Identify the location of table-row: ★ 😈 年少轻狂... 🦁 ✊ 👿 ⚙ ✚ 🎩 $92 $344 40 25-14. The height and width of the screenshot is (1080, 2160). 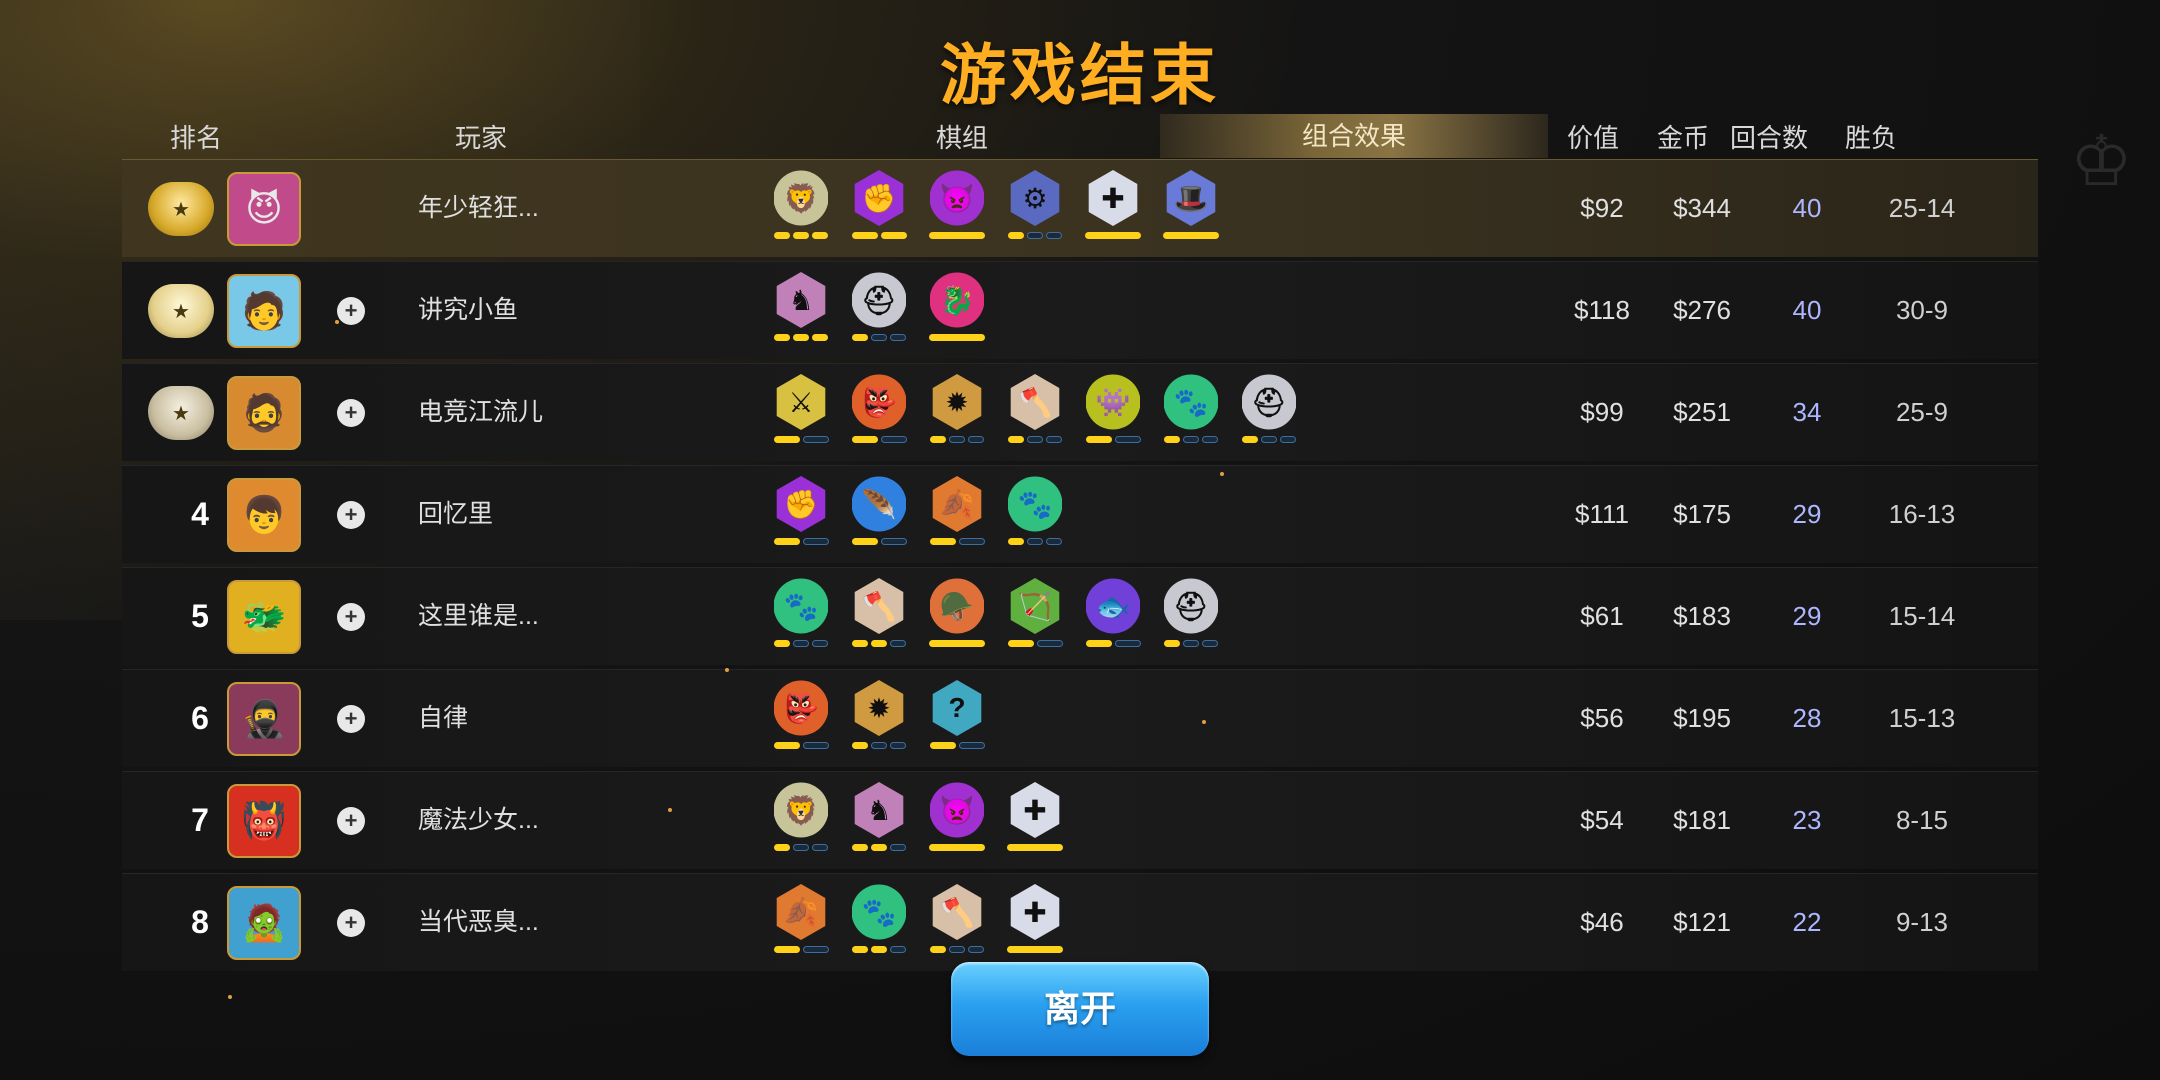
(1080, 208).